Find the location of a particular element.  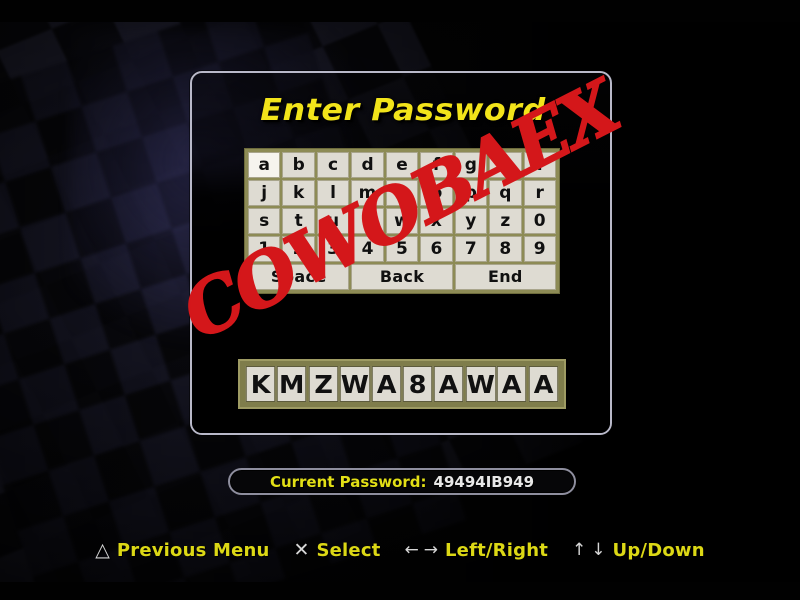

entry-cell: Z is located at coordinates (323, 384).